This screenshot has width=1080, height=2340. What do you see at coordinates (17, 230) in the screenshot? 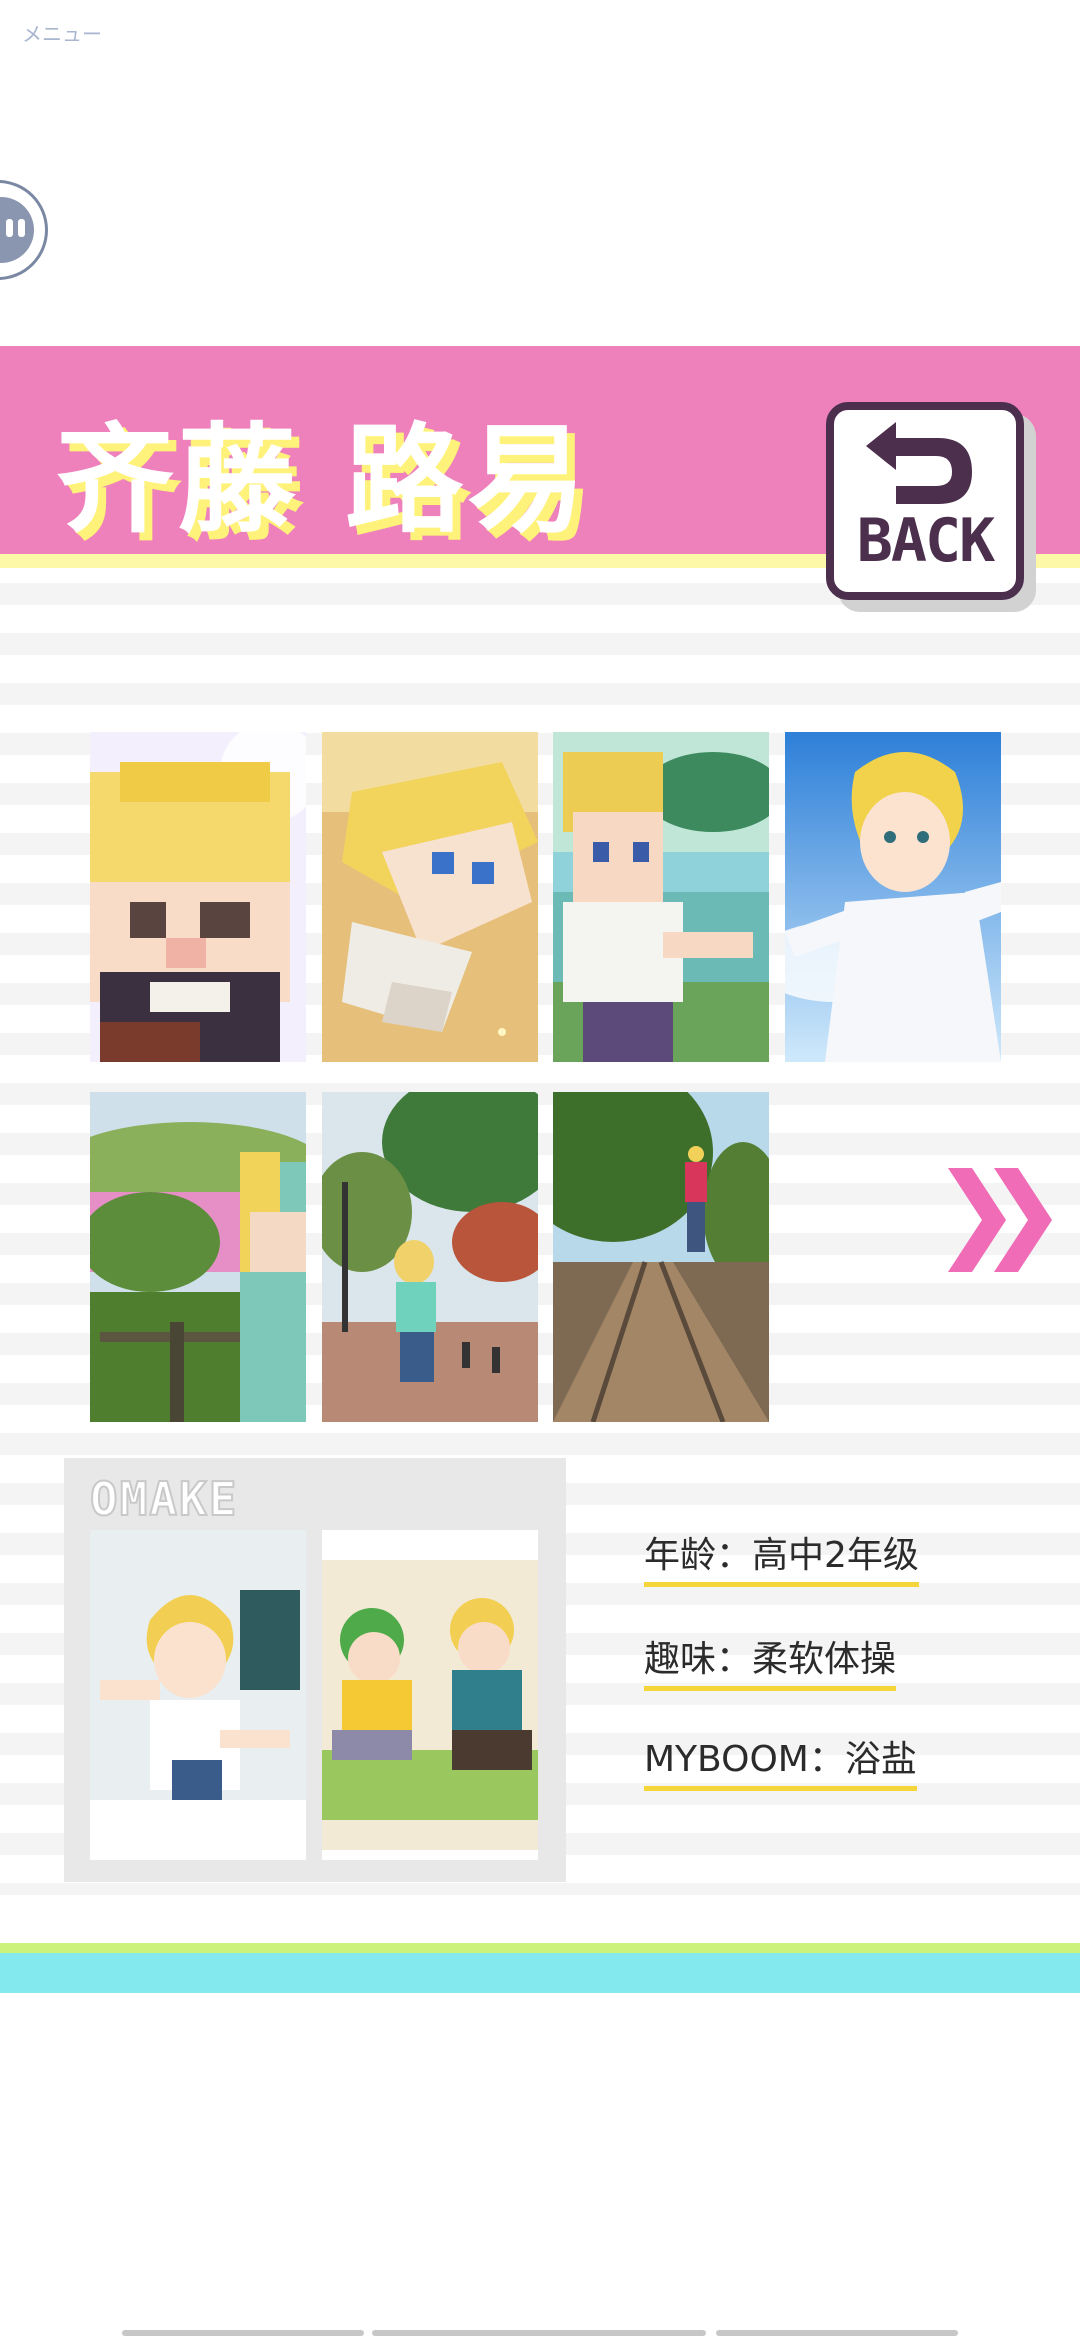
I see `drawer-handle-icon` at bounding box center [17, 230].